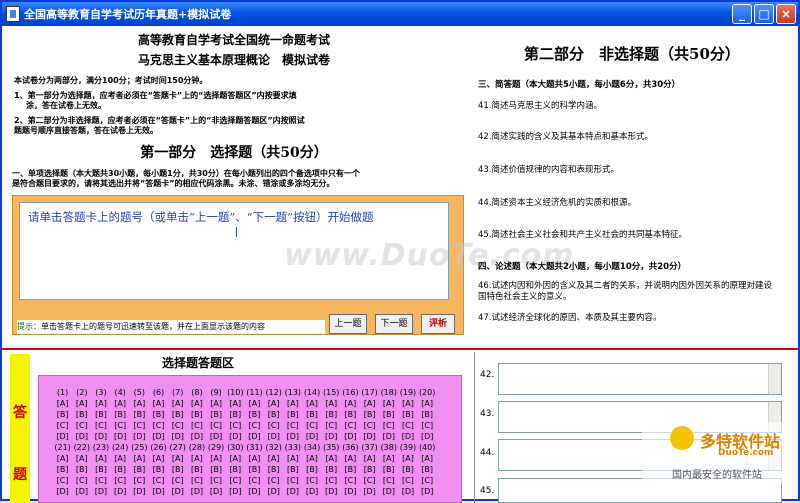  What do you see at coordinates (196, 392) in the screenshot?
I see `question-number: (8)` at bounding box center [196, 392].